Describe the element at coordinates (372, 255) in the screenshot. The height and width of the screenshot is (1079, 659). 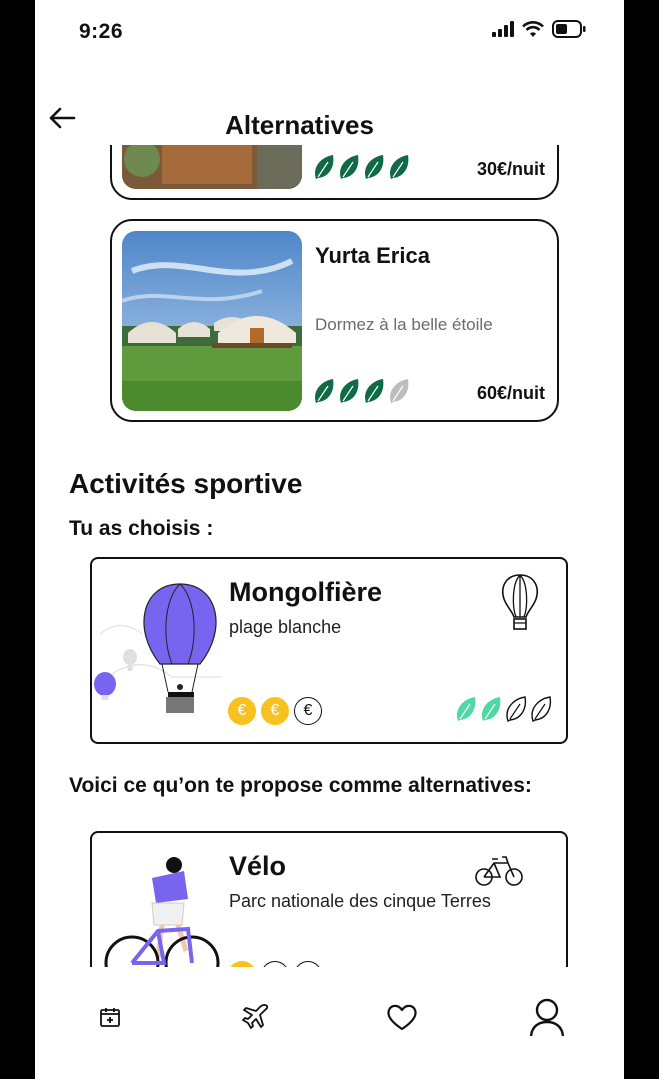
I see `lodging-name: Yurta Erica` at that location.